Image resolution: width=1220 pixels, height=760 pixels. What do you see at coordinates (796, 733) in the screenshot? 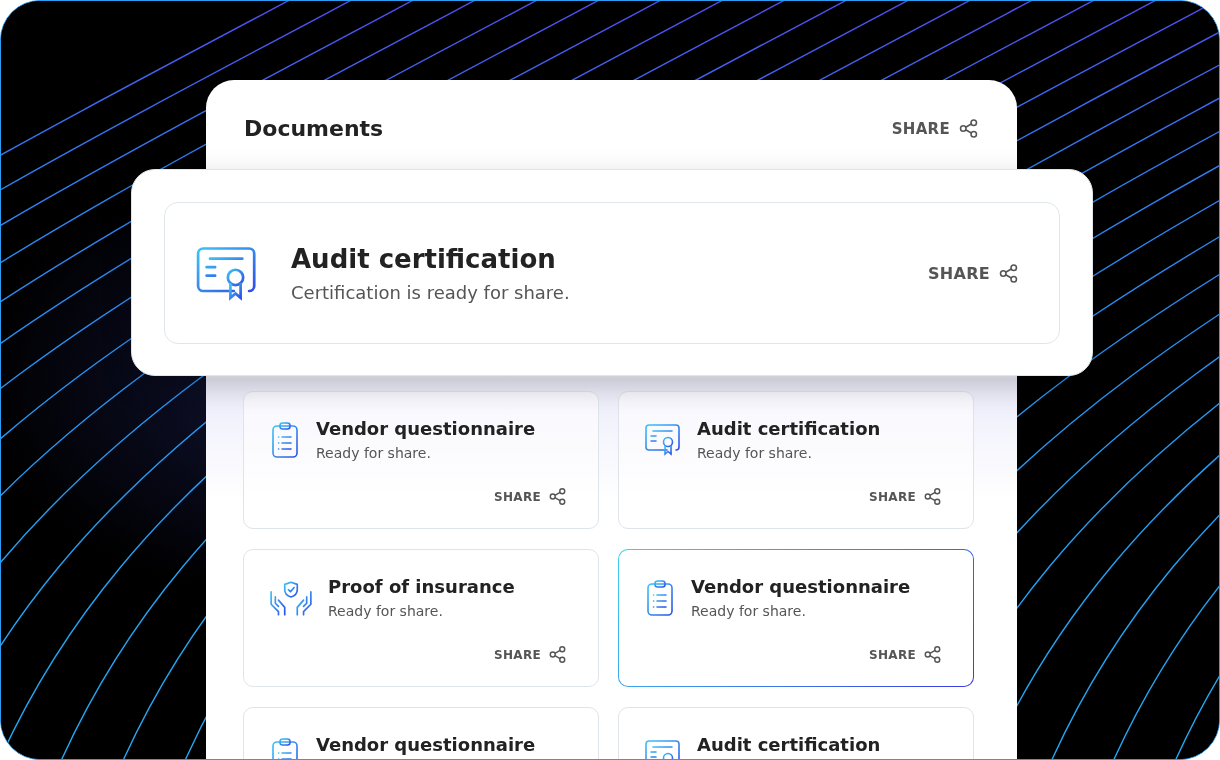
I see `document-card: Audit certification` at bounding box center [796, 733].